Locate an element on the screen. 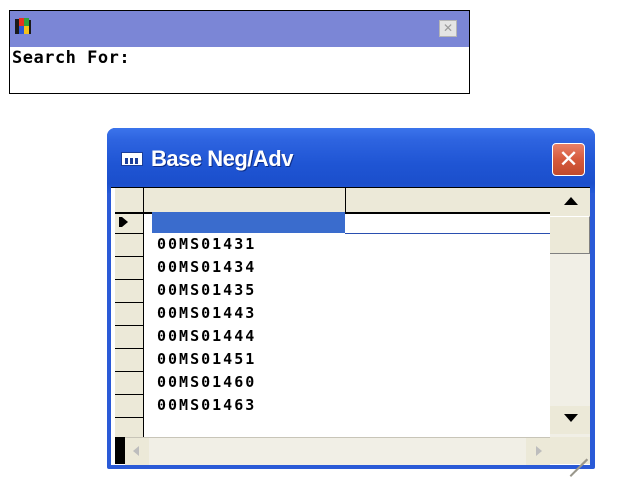 The width and height of the screenshot is (621, 490). grid-window-titlebar: Base Neg/Adv ✕ is located at coordinates (351, 160).